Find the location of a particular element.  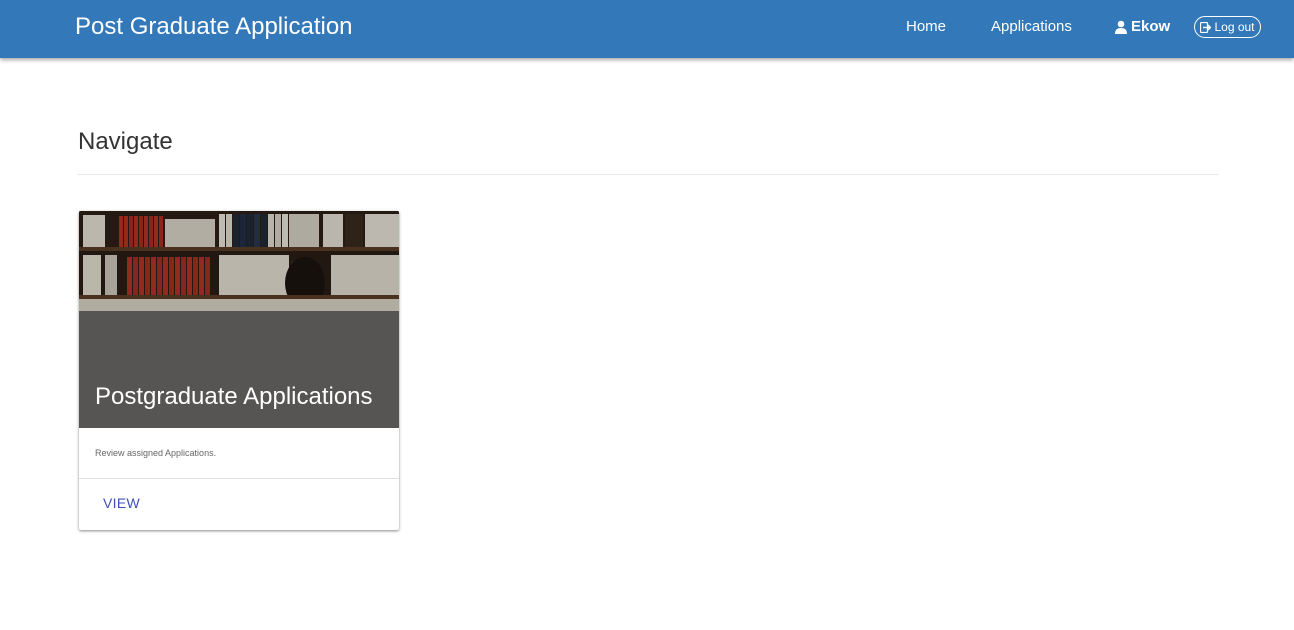

card-description: Review assigned Applications. is located at coordinates (156, 453).